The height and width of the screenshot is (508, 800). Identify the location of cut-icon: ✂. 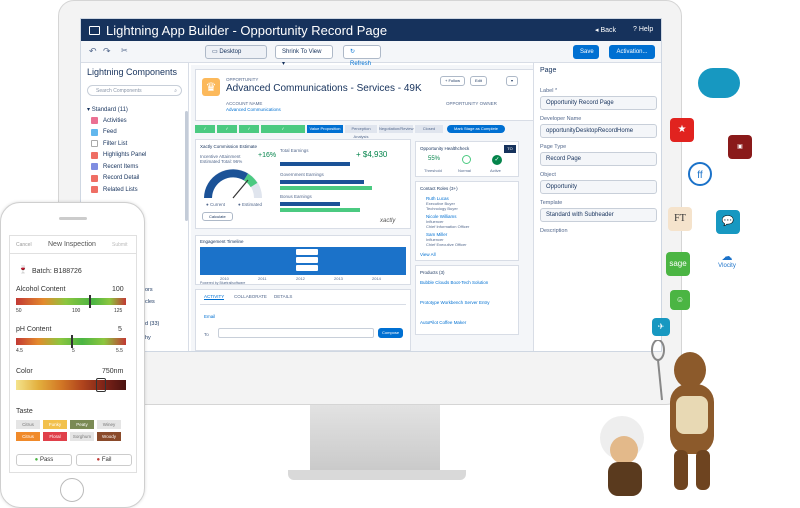
(124, 50).